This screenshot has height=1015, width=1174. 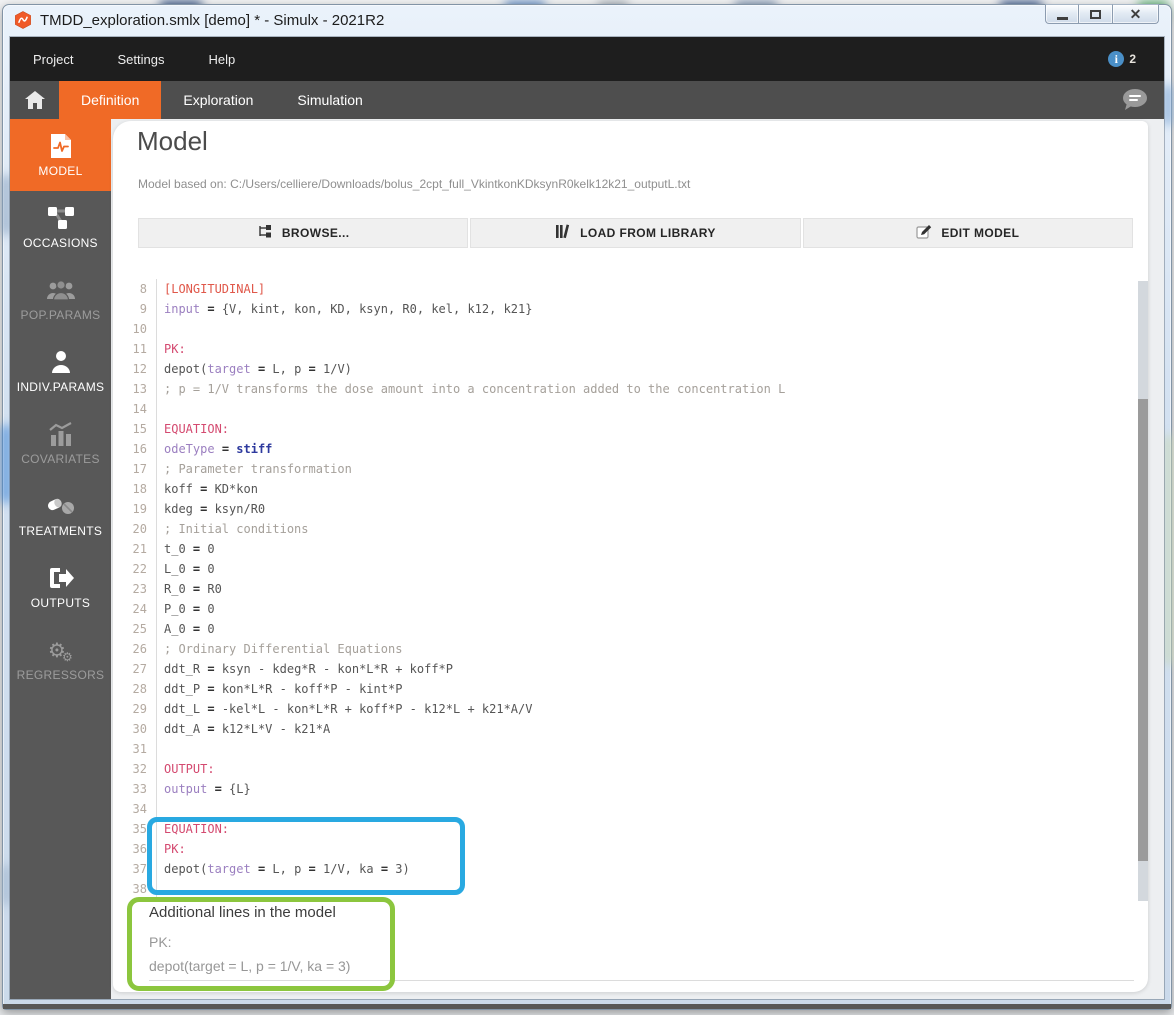 What do you see at coordinates (625, 849) in the screenshot?
I see `code-line-36: 36 PK:` at bounding box center [625, 849].